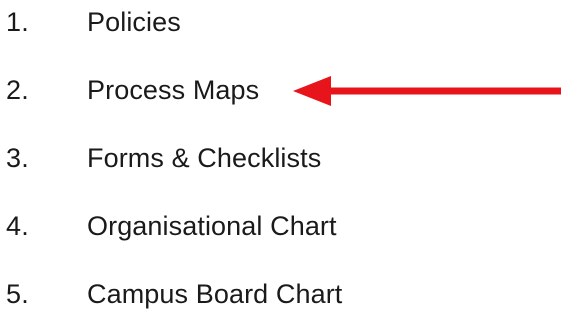  I want to click on list-item: 1. Policies, so click(280, 22).